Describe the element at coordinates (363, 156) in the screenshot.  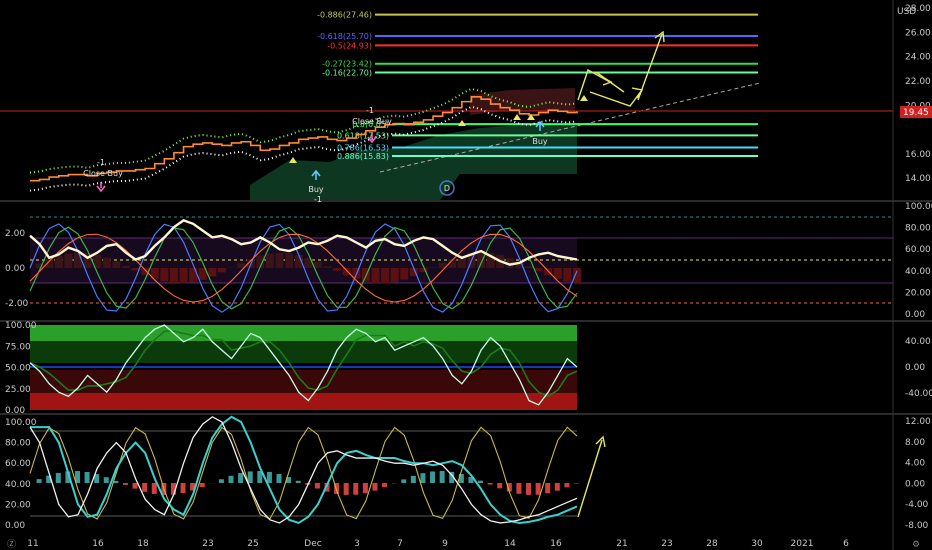
I see `fib-label: 0.886(15.83)` at that location.